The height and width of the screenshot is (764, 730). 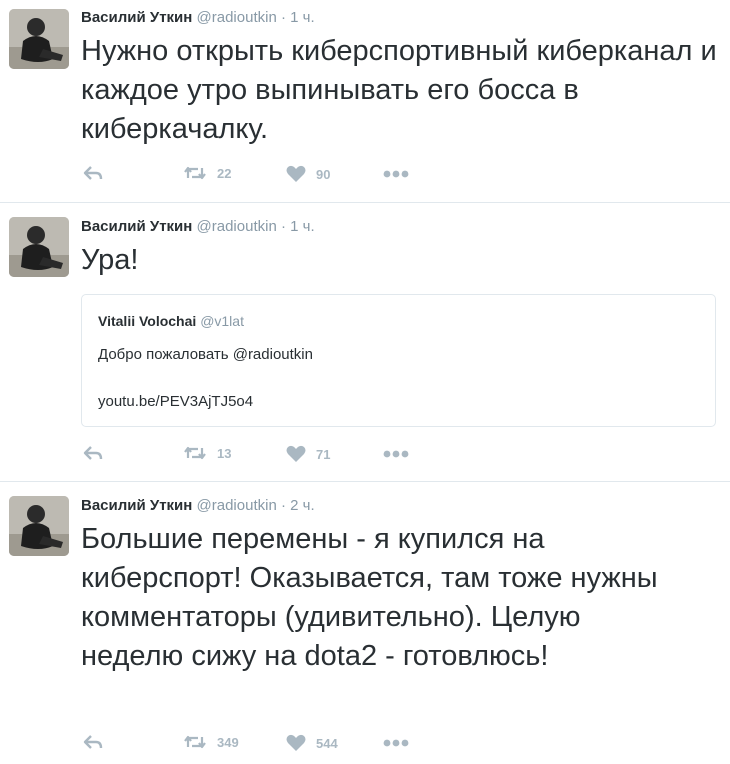 I want to click on quoted-tweet-header: Vitalii Volochai @v1lat, so click(x=171, y=321).